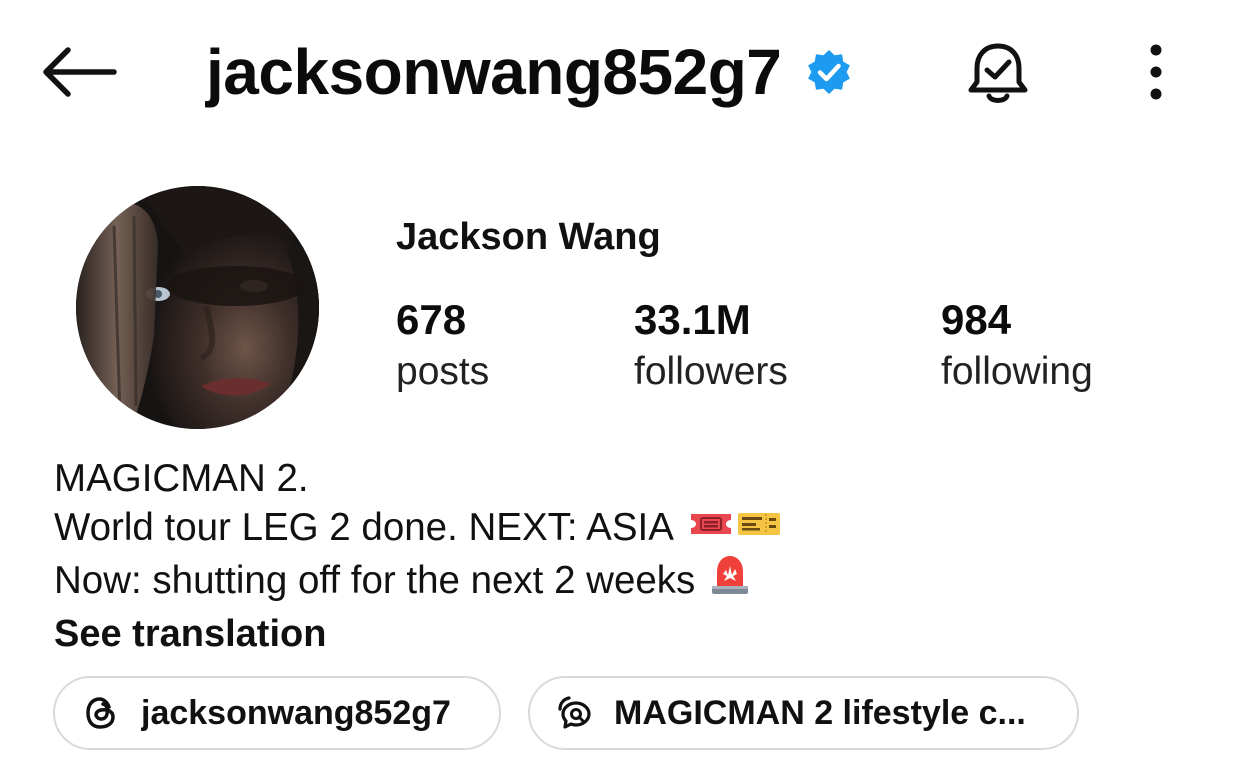 This screenshot has width=1260, height=770. What do you see at coordinates (976, 319) in the screenshot?
I see `following-count: 984` at bounding box center [976, 319].